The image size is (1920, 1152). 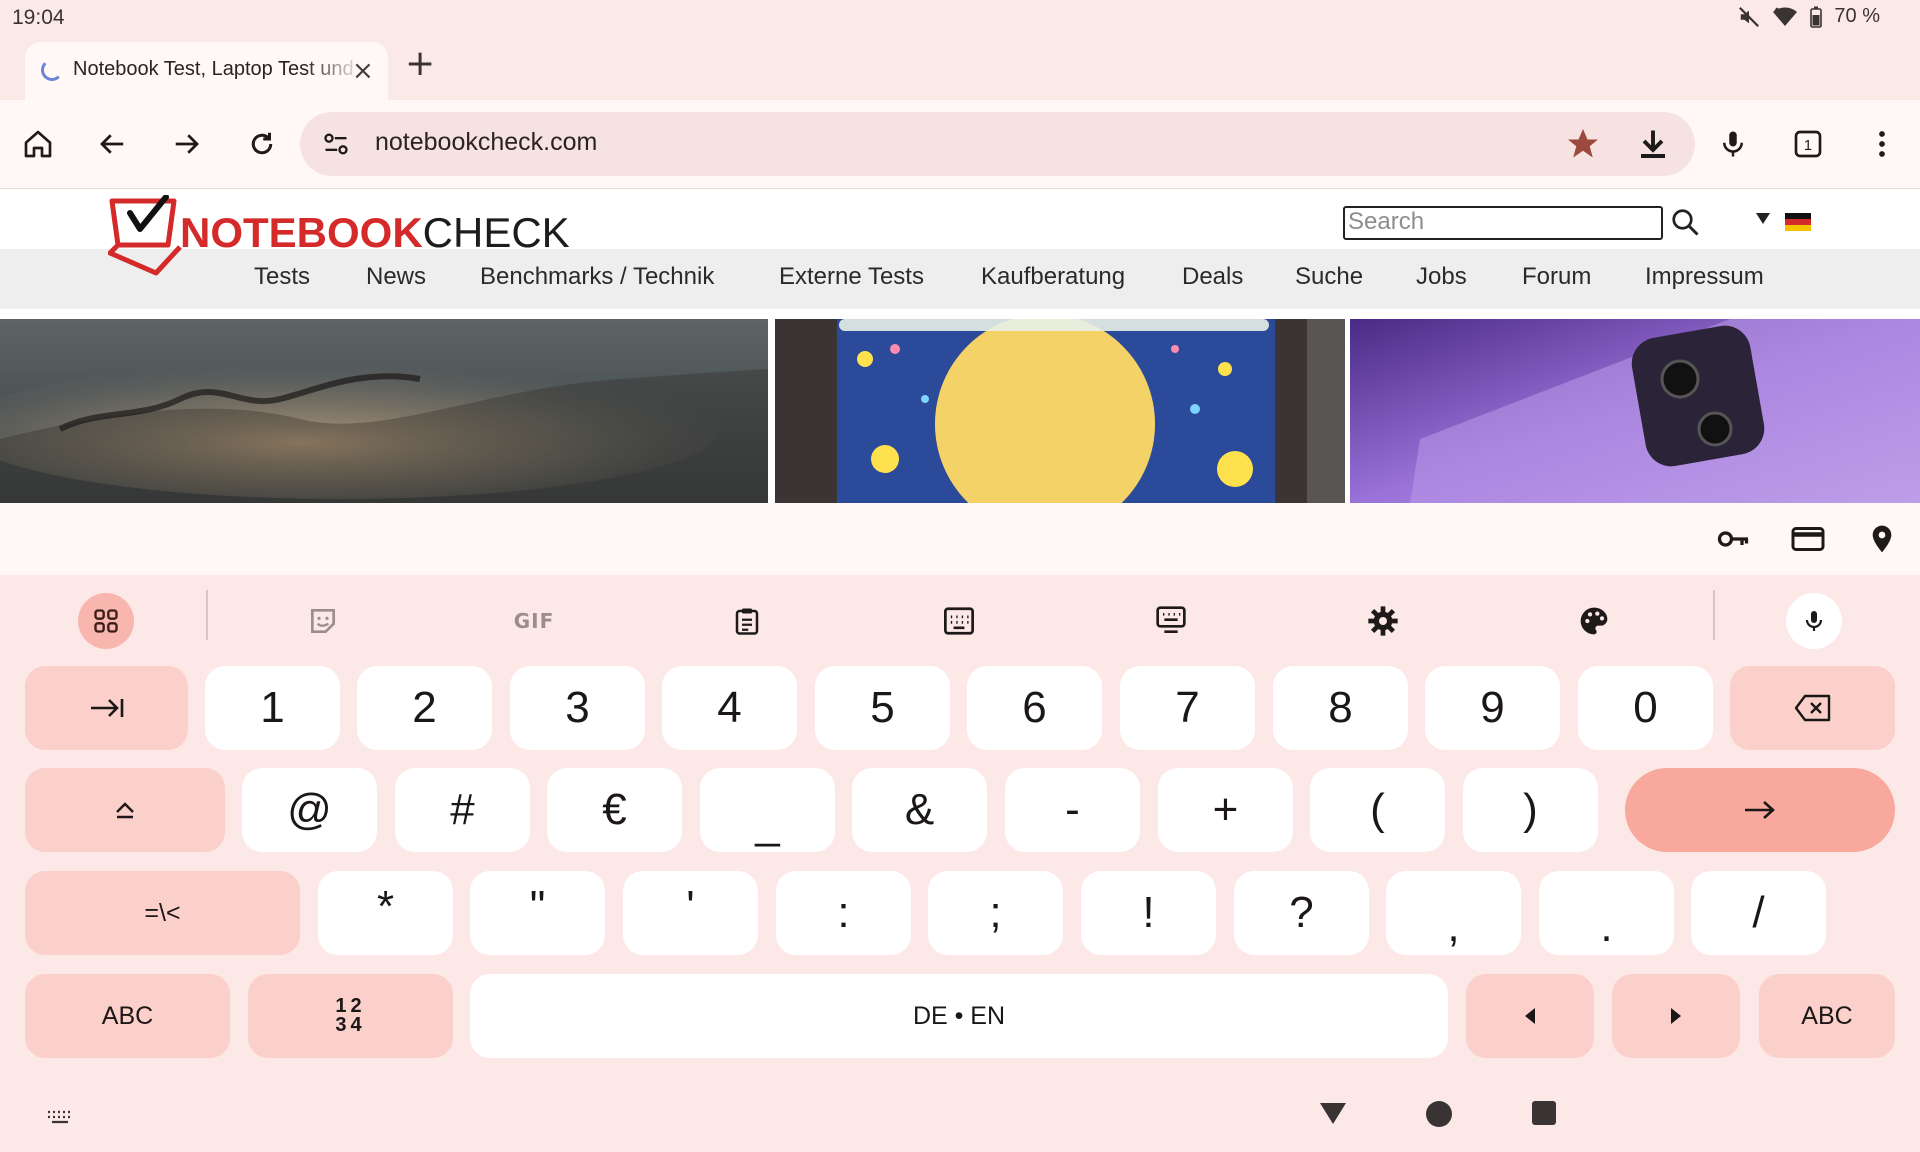 What do you see at coordinates (38, 17) in the screenshot?
I see `status-time: 19:04` at bounding box center [38, 17].